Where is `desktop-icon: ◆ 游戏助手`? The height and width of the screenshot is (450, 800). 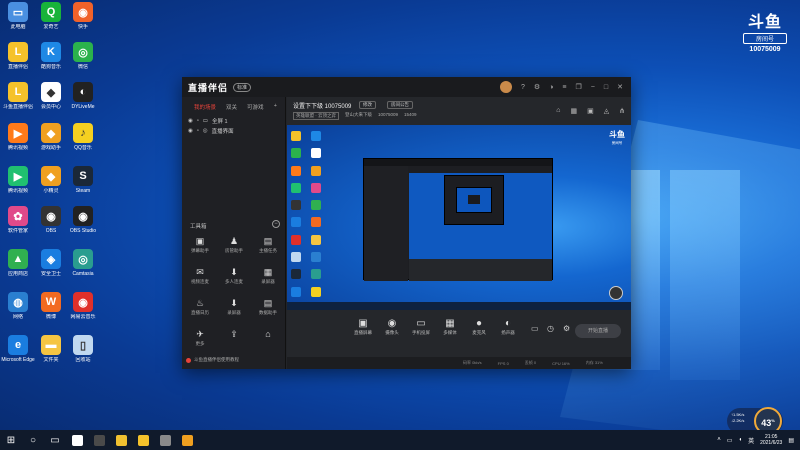
desktop-icon: ◆ 游戏助手 is located at coordinates (51, 137).